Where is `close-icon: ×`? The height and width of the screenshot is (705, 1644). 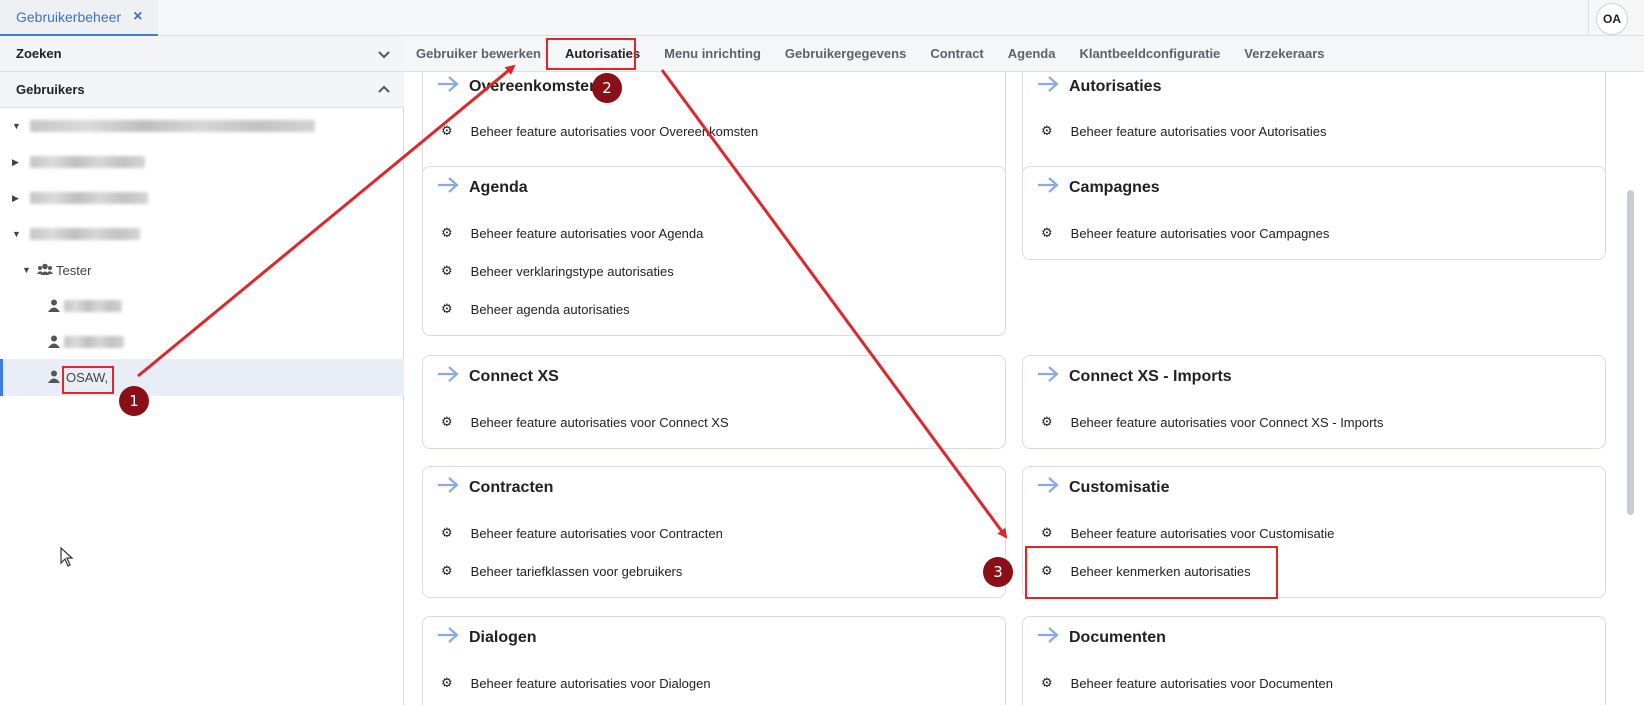 close-icon: × is located at coordinates (137, 17).